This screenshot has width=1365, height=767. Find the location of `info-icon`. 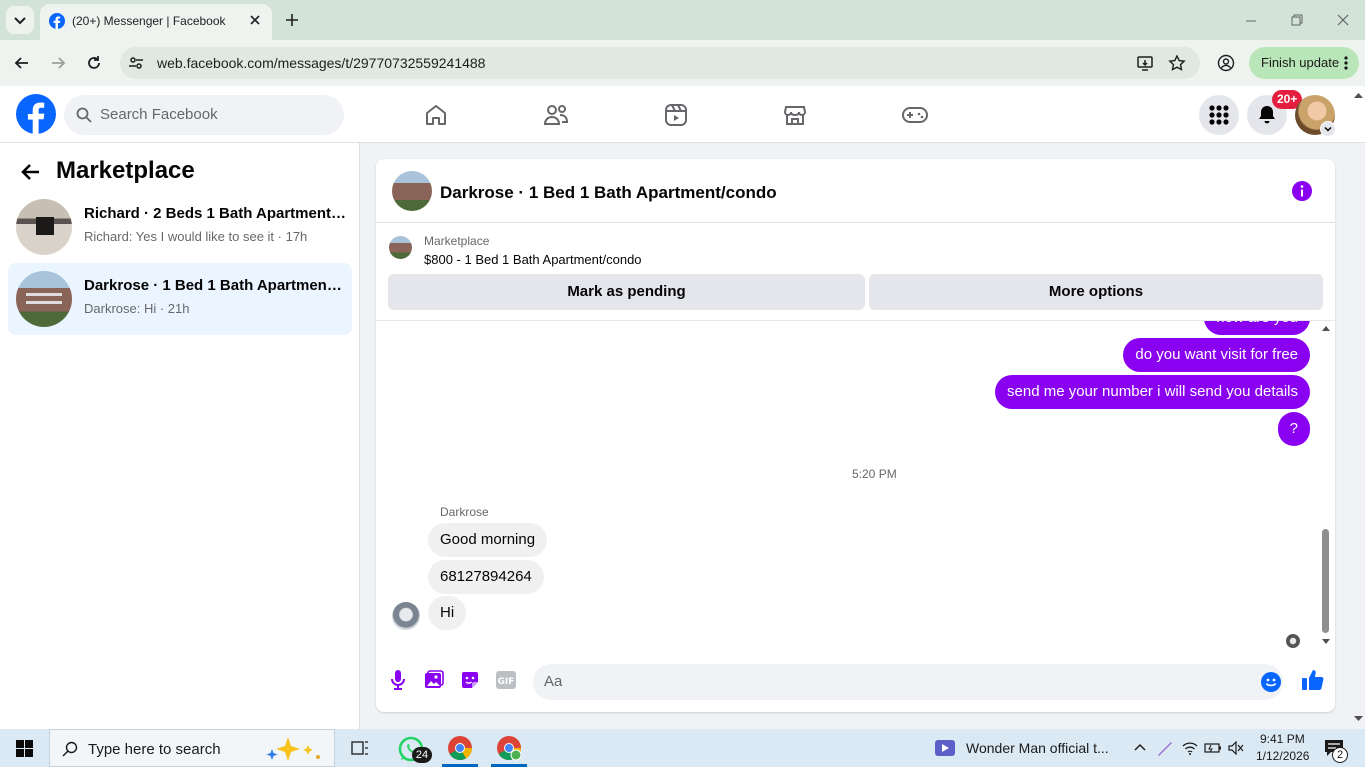

info-icon is located at coordinates (1302, 191).